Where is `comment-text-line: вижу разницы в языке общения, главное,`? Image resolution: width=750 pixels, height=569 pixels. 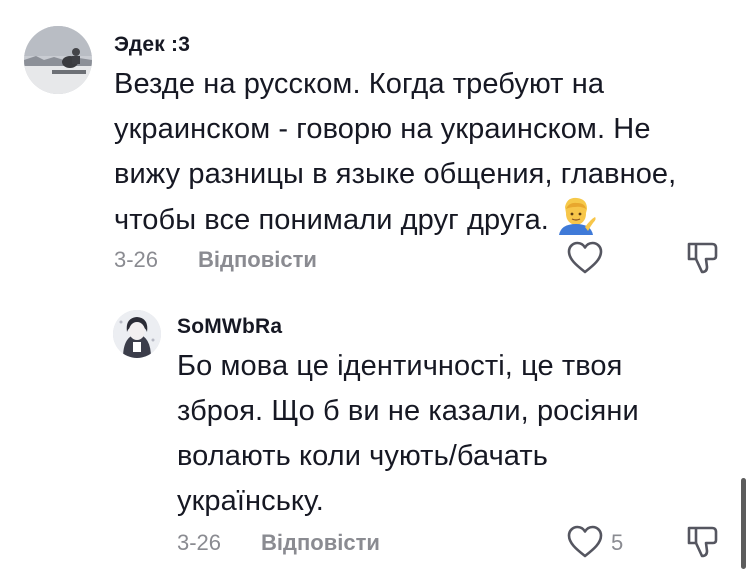 comment-text-line: вижу разницы в языке общения, главное, is located at coordinates (395, 174).